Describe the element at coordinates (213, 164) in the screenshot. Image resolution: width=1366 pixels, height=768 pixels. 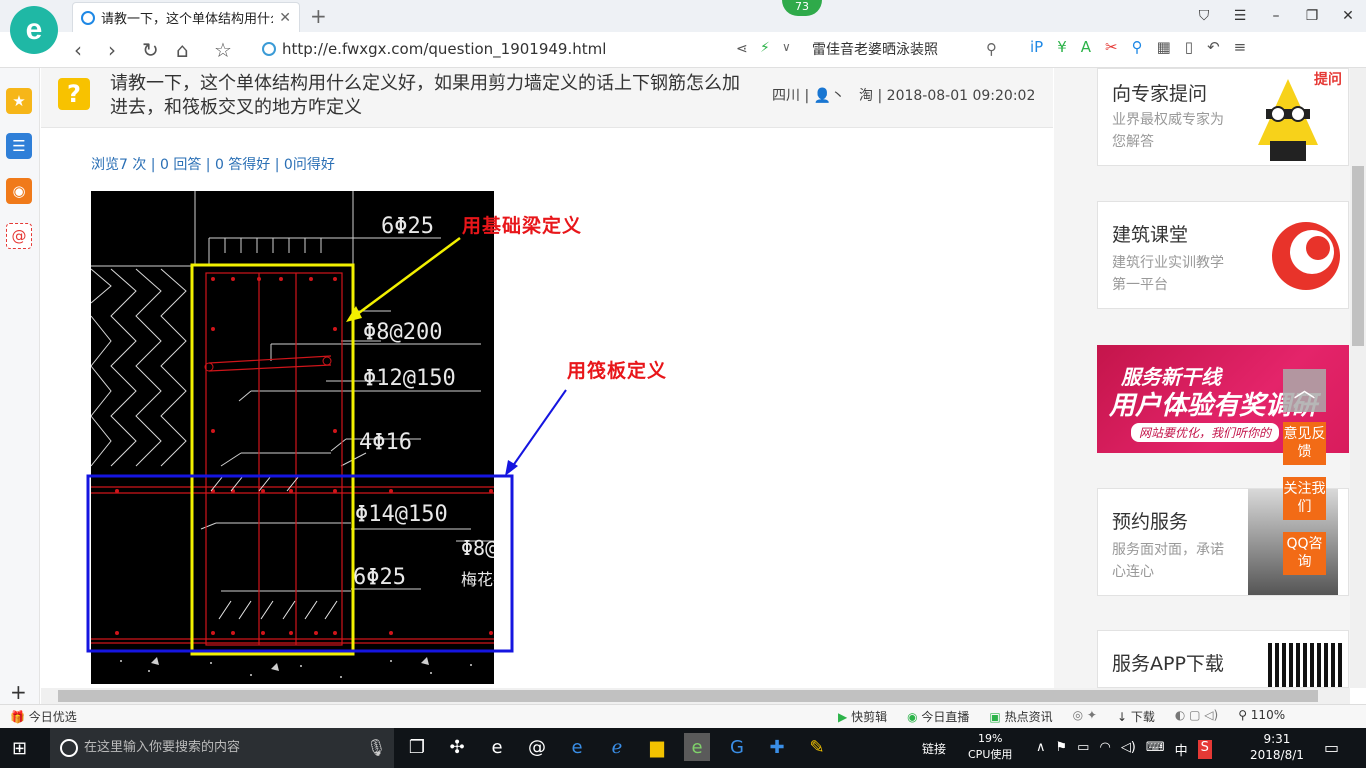
I see `question-stats: 浏览7 次 | 0 回答 | 0 答得好 | 0问得好` at that location.